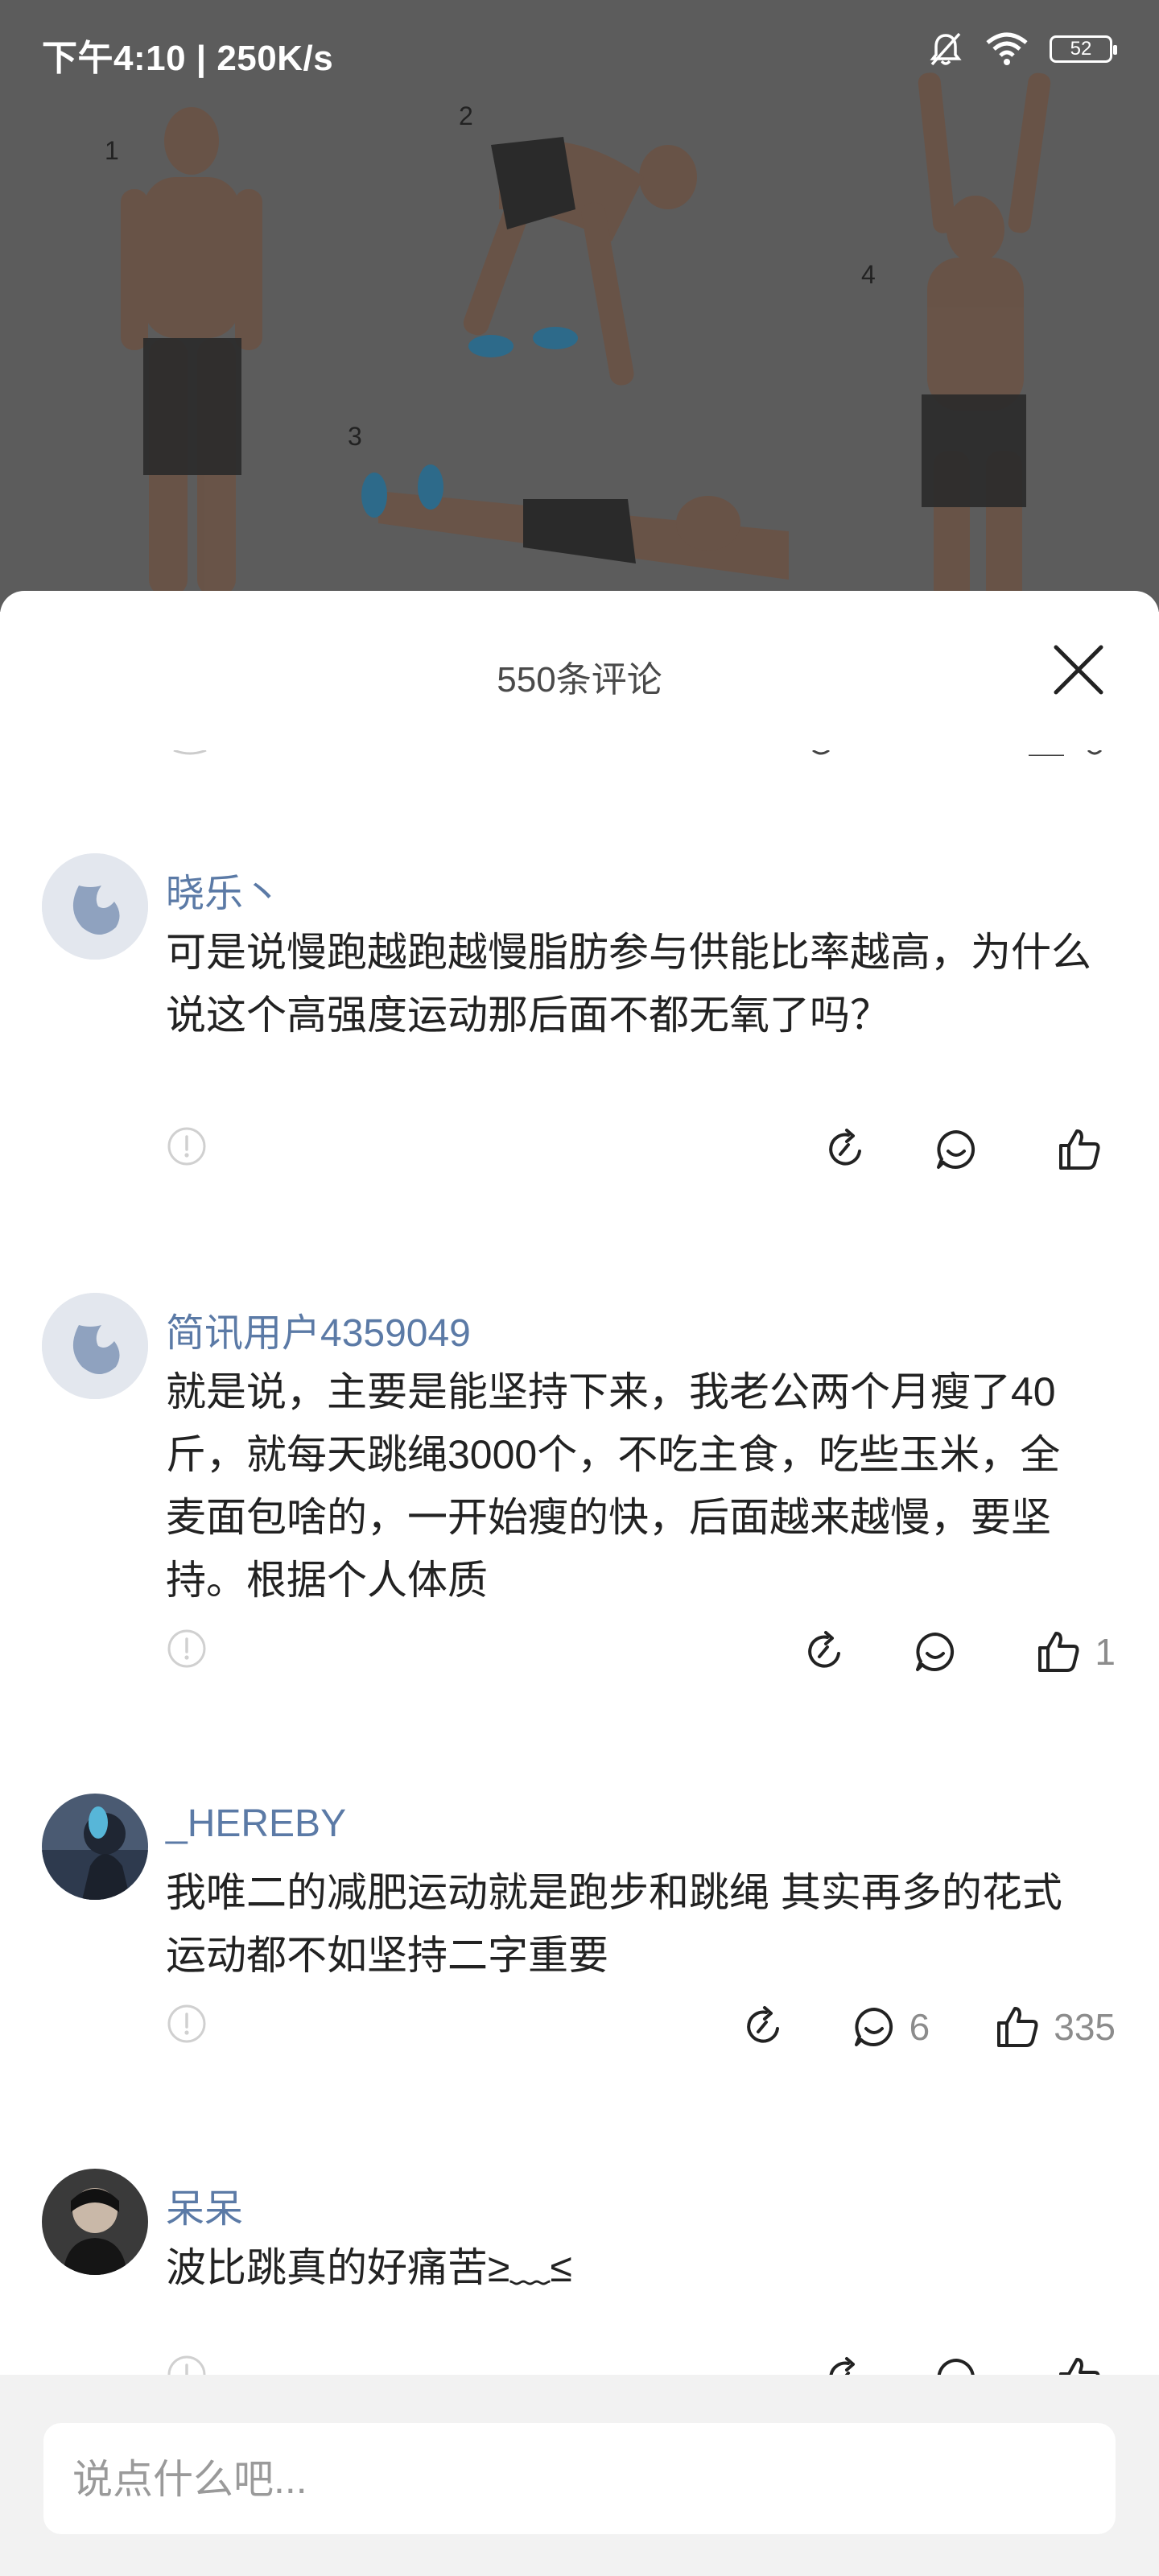  Describe the element at coordinates (868, 274) in the screenshot. I see `step-label-4: 4` at that location.